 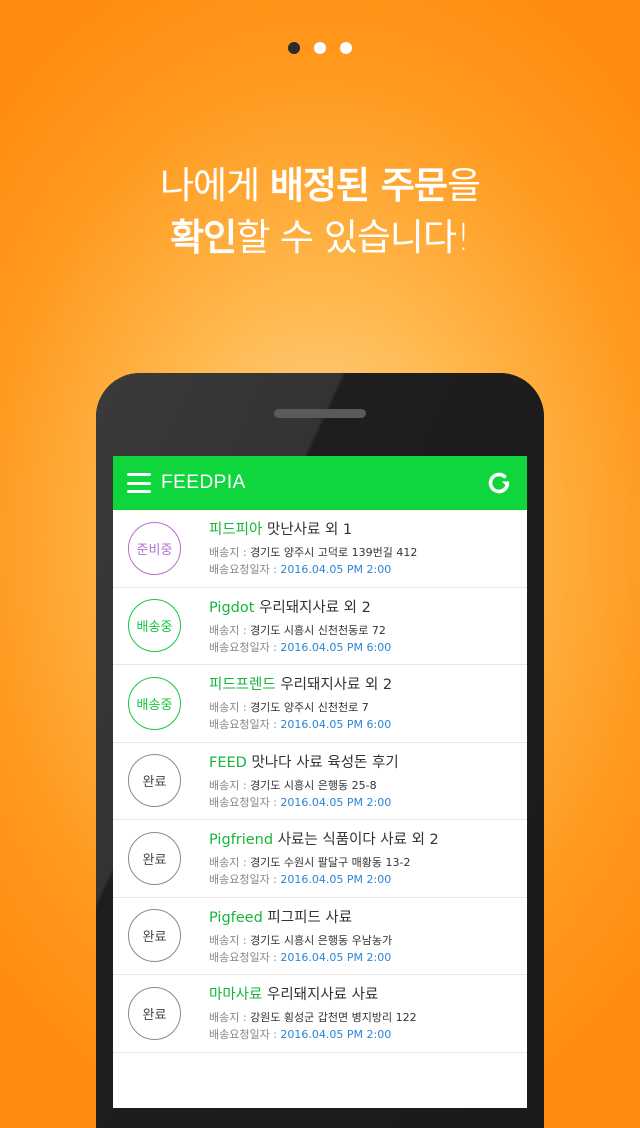 What do you see at coordinates (325, 762) in the screenshot?
I see `product-summary: 맛나다 사료 육성돈 후기` at bounding box center [325, 762].